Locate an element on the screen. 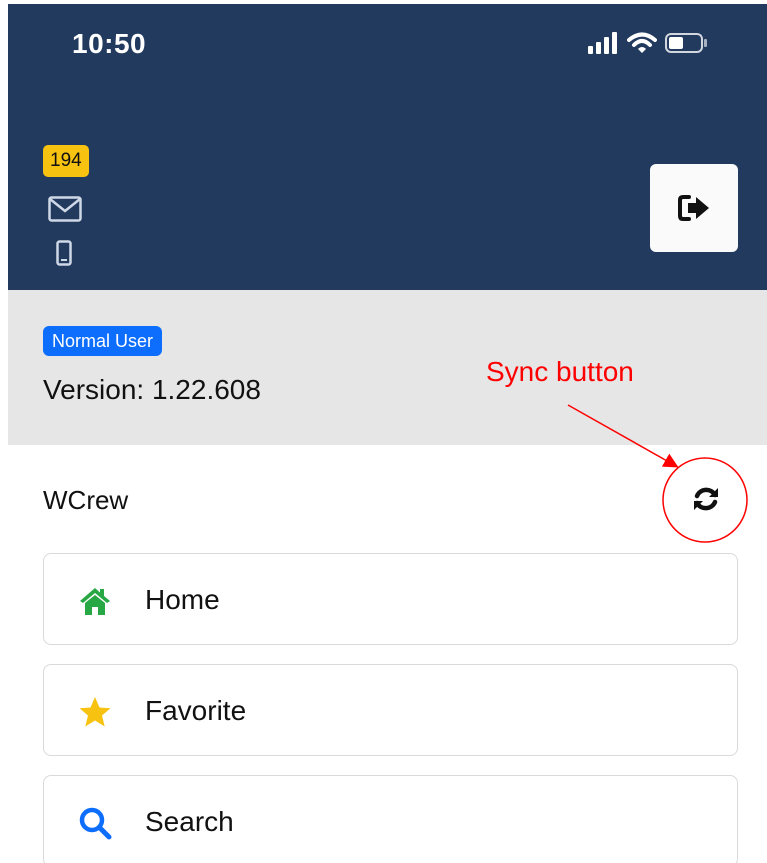 This screenshot has height=863, width=767. sign-out-icon is located at coordinates (693, 208).